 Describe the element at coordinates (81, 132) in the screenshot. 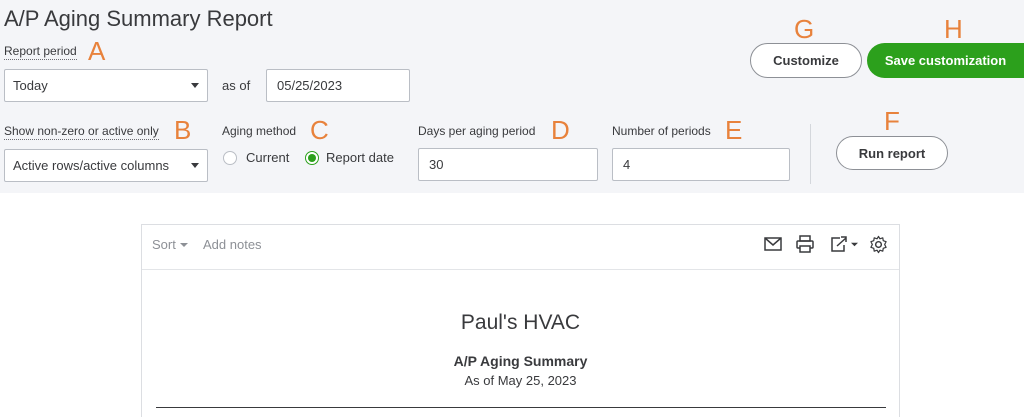

I see `show-nonzero-label: Show non-zero or active only` at that location.